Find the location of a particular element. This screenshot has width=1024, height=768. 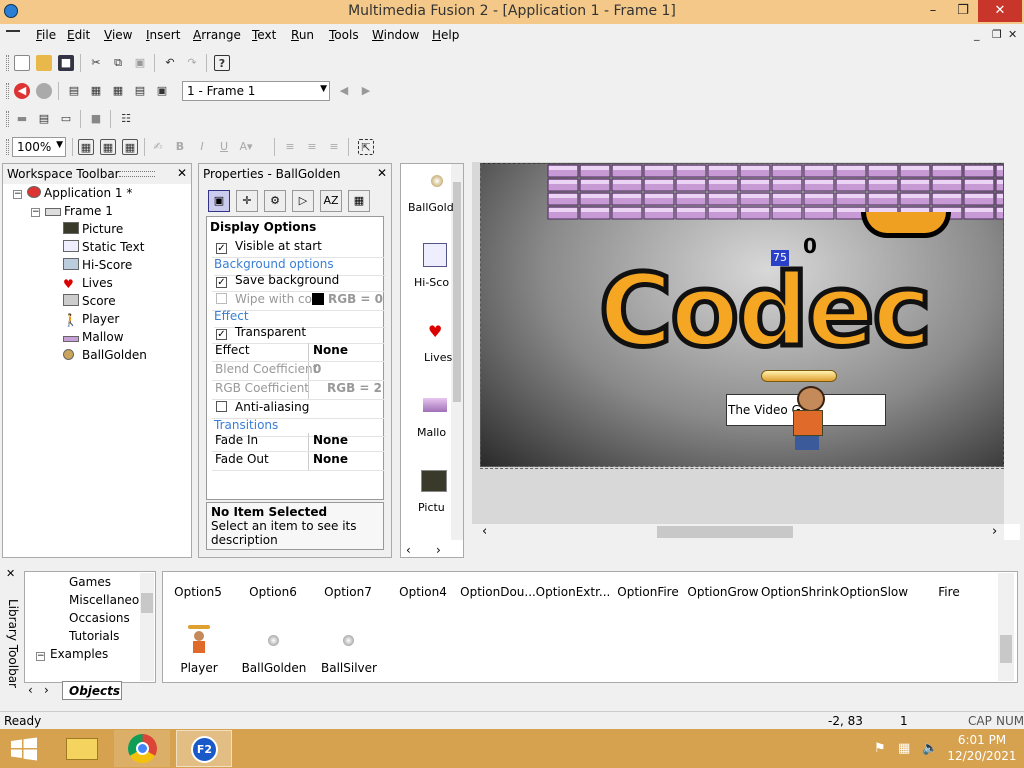

tab-runtime-icon: ▷ is located at coordinates (303, 201).